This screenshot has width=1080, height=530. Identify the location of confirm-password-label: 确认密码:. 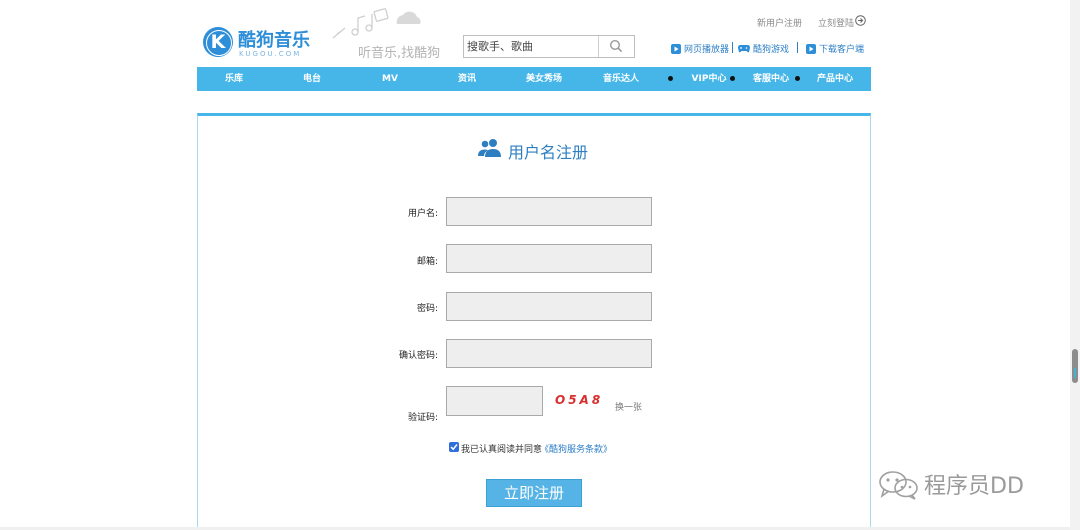
(418, 356).